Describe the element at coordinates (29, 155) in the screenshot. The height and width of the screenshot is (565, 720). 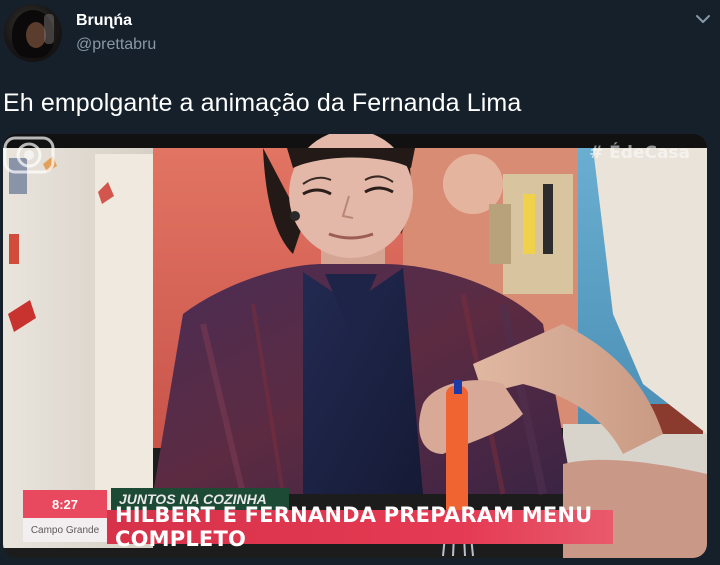
I see `tv-globo-logo-icon` at that location.